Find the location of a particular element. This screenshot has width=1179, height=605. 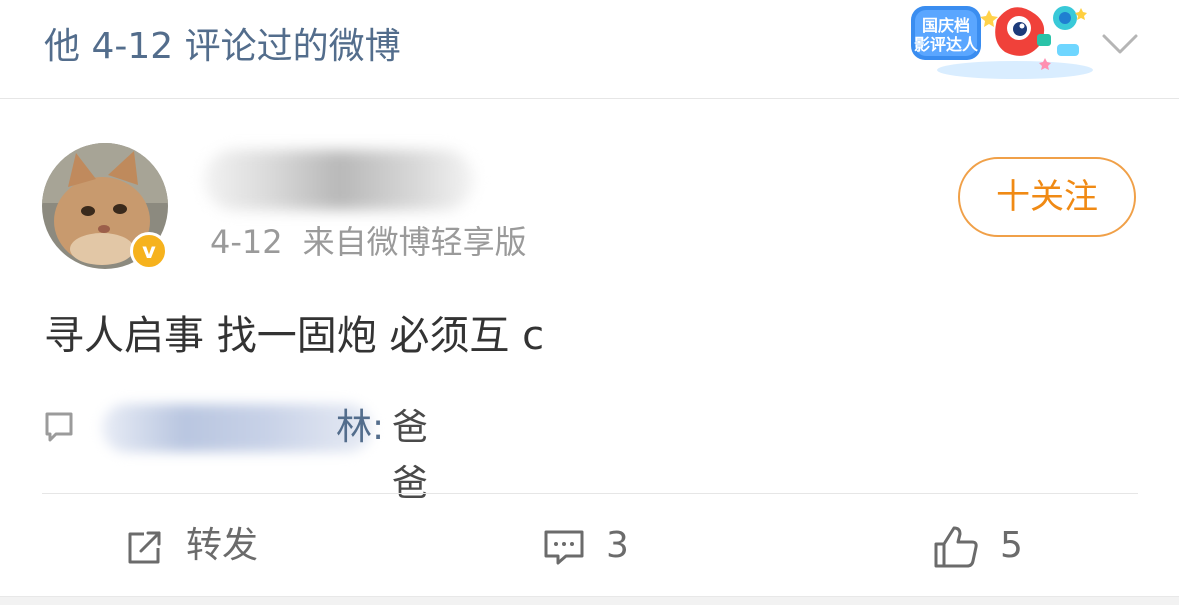

follow-button: 十关注 is located at coordinates (1047, 197).